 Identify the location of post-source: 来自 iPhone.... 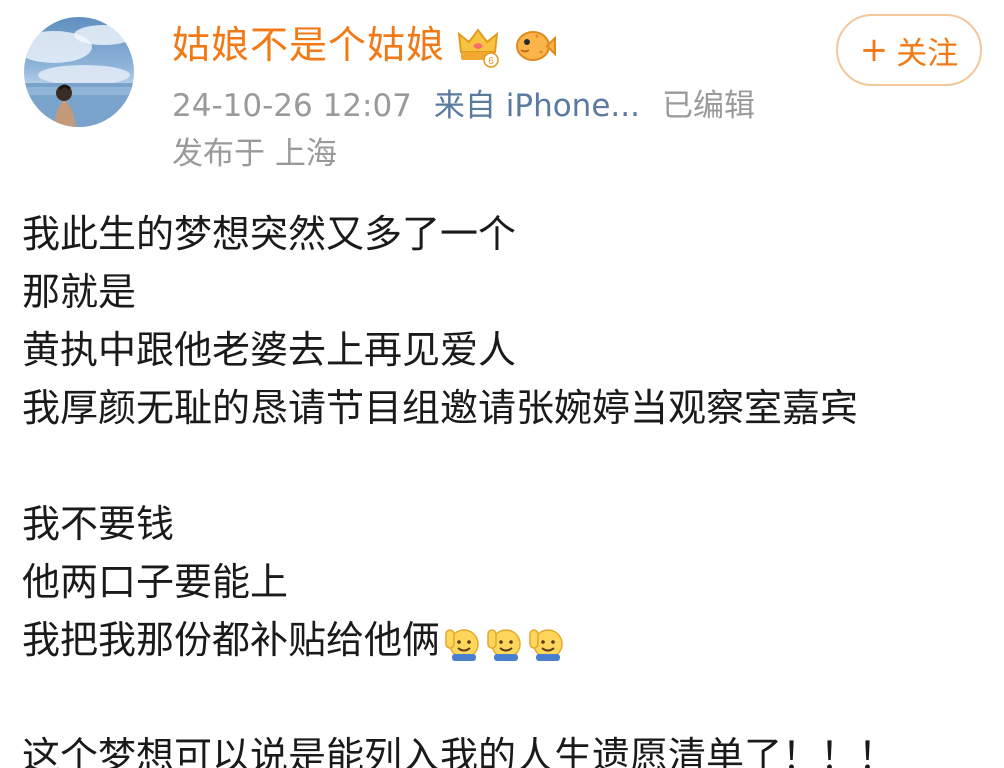
(537, 106).